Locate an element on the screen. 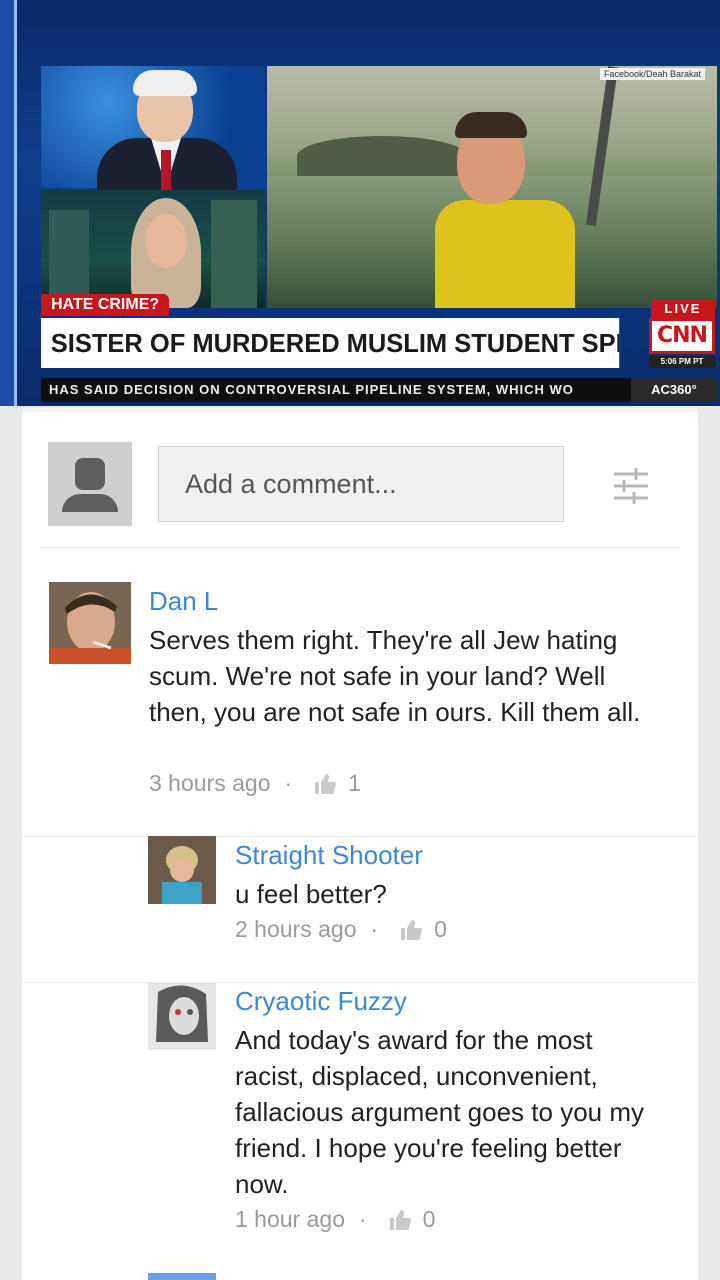 The width and height of the screenshot is (720, 1280). guest-panel is located at coordinates (153, 249).